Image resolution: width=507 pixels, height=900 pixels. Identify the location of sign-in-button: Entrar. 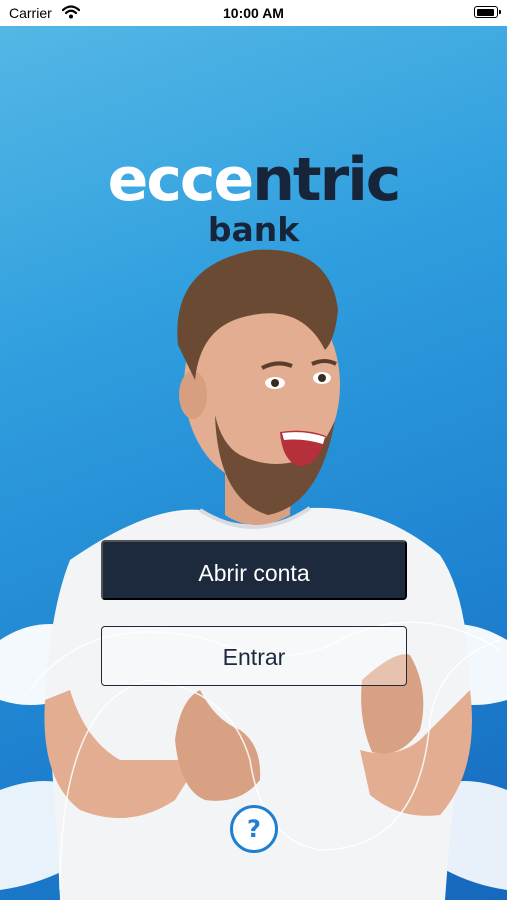
(254, 656).